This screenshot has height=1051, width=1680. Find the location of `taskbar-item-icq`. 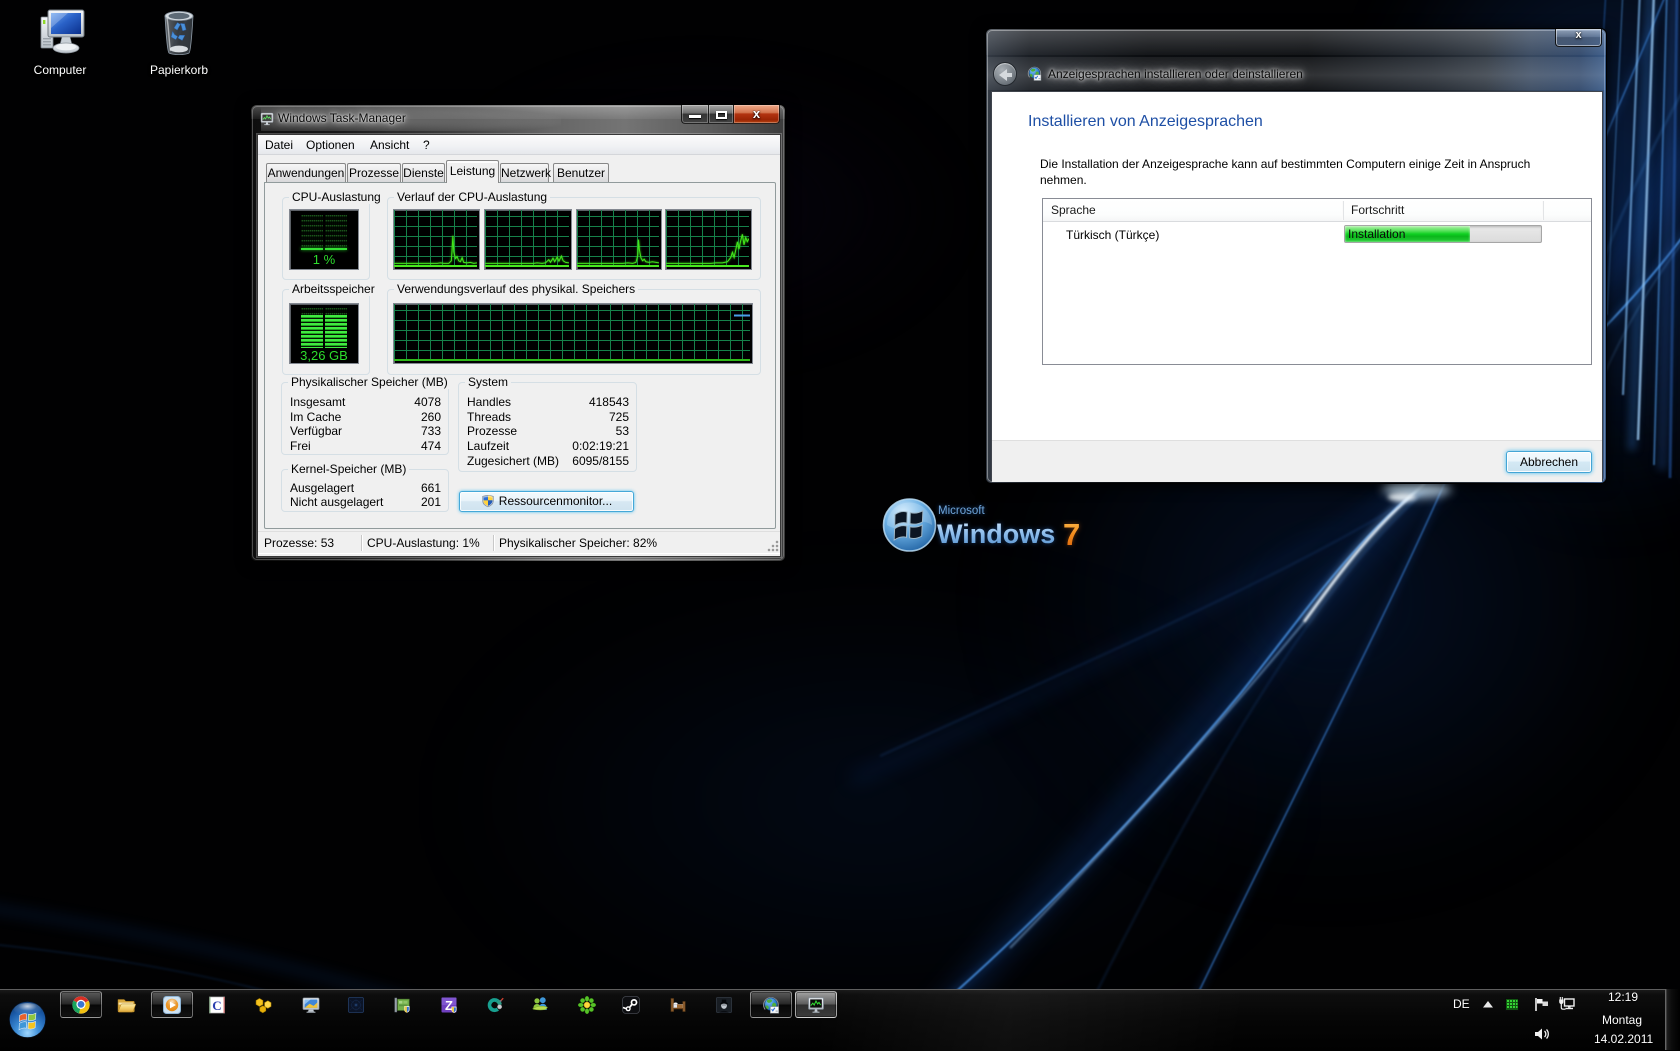

taskbar-item-icq is located at coordinates (587, 1004).